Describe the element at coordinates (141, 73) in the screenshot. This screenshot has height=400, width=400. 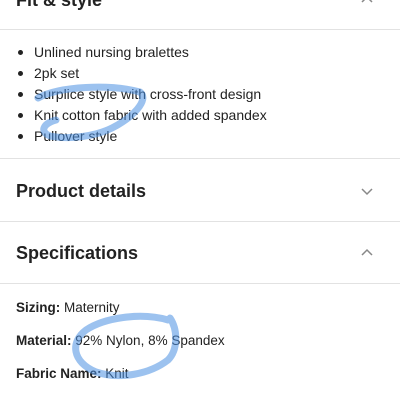
I see `list-item: 2pk set` at that location.